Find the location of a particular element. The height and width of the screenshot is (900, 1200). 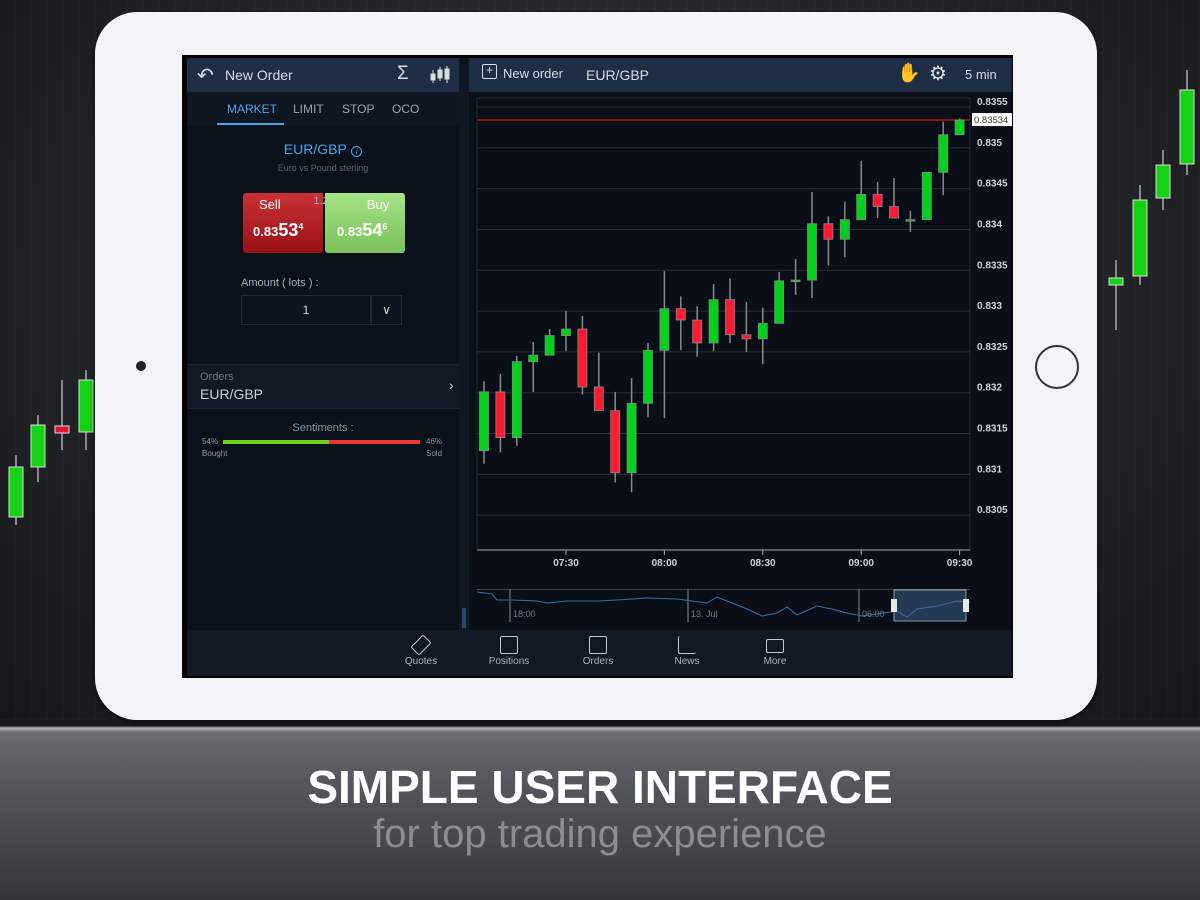

buy-price-prefix: 0.83 is located at coordinates (350, 231).